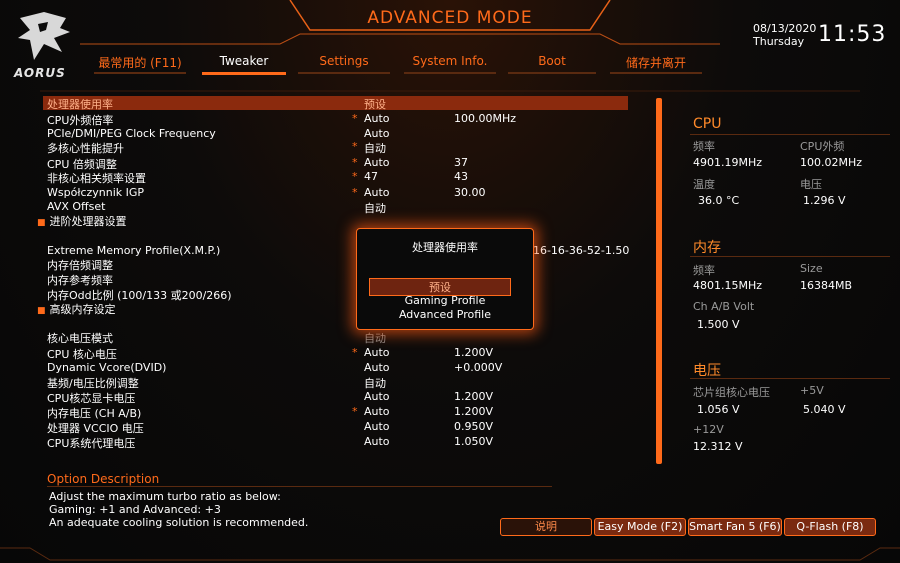  Describe the element at coordinates (80, 120) in the screenshot. I see `setting-label: CPU外频倍率` at that location.